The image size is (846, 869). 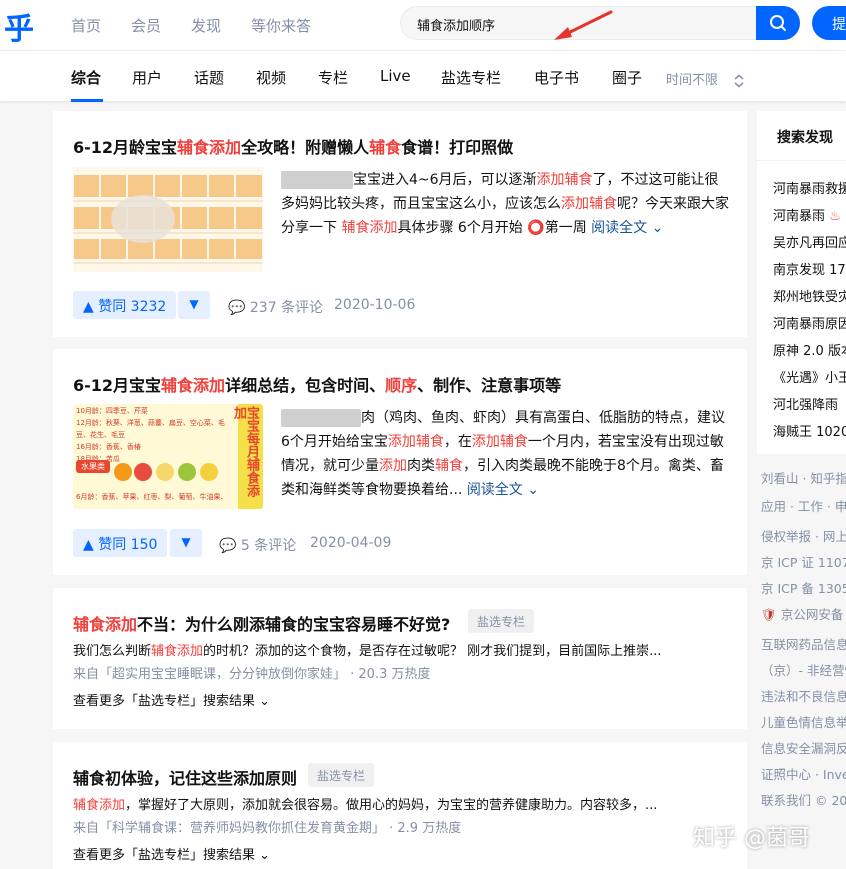 I want to click on nav-discover: 发现, so click(x=206, y=25).